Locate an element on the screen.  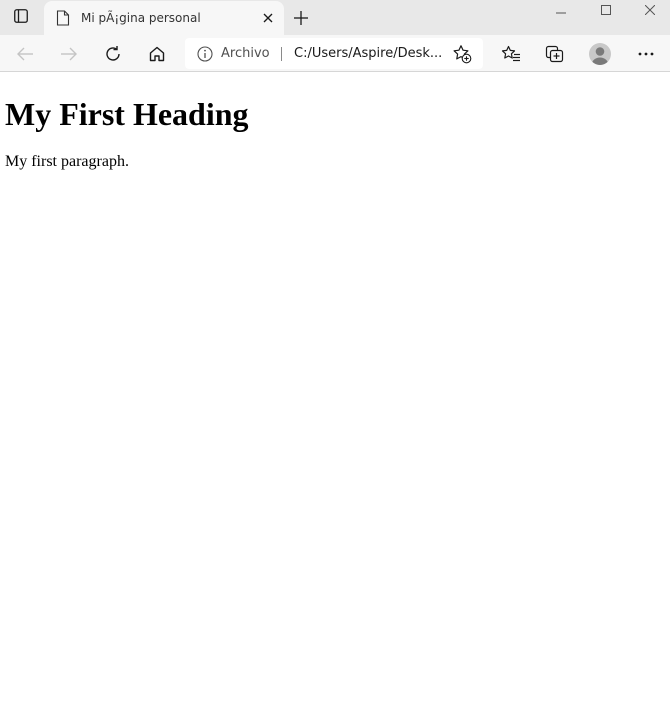
tab-actions-button is located at coordinates (21, 18).